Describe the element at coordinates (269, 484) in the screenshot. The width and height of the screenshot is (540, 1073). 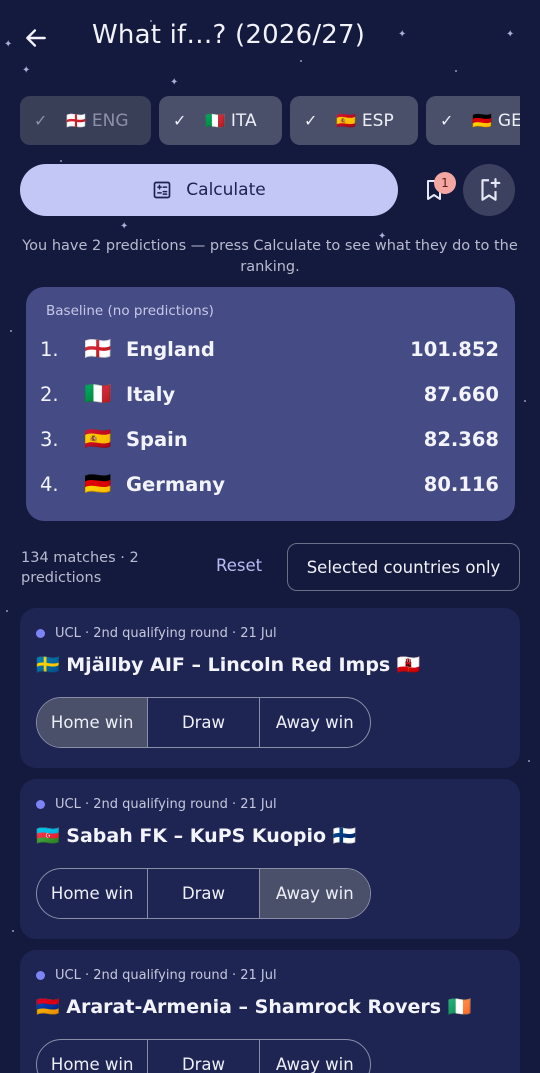
I see `ranking-row: 4. 🇩🇪 Germany 80.116` at that location.